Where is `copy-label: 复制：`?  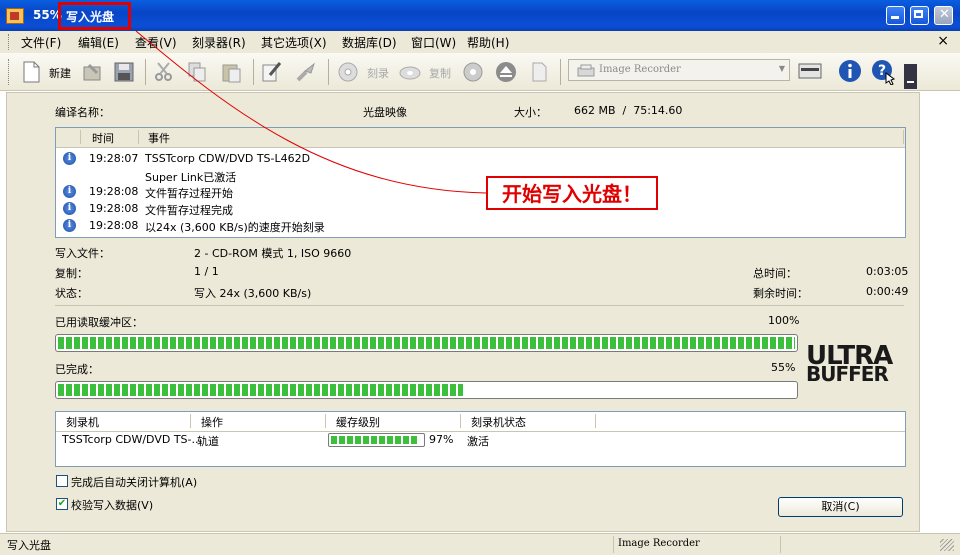 copy-label: 复制： is located at coordinates (71, 273).